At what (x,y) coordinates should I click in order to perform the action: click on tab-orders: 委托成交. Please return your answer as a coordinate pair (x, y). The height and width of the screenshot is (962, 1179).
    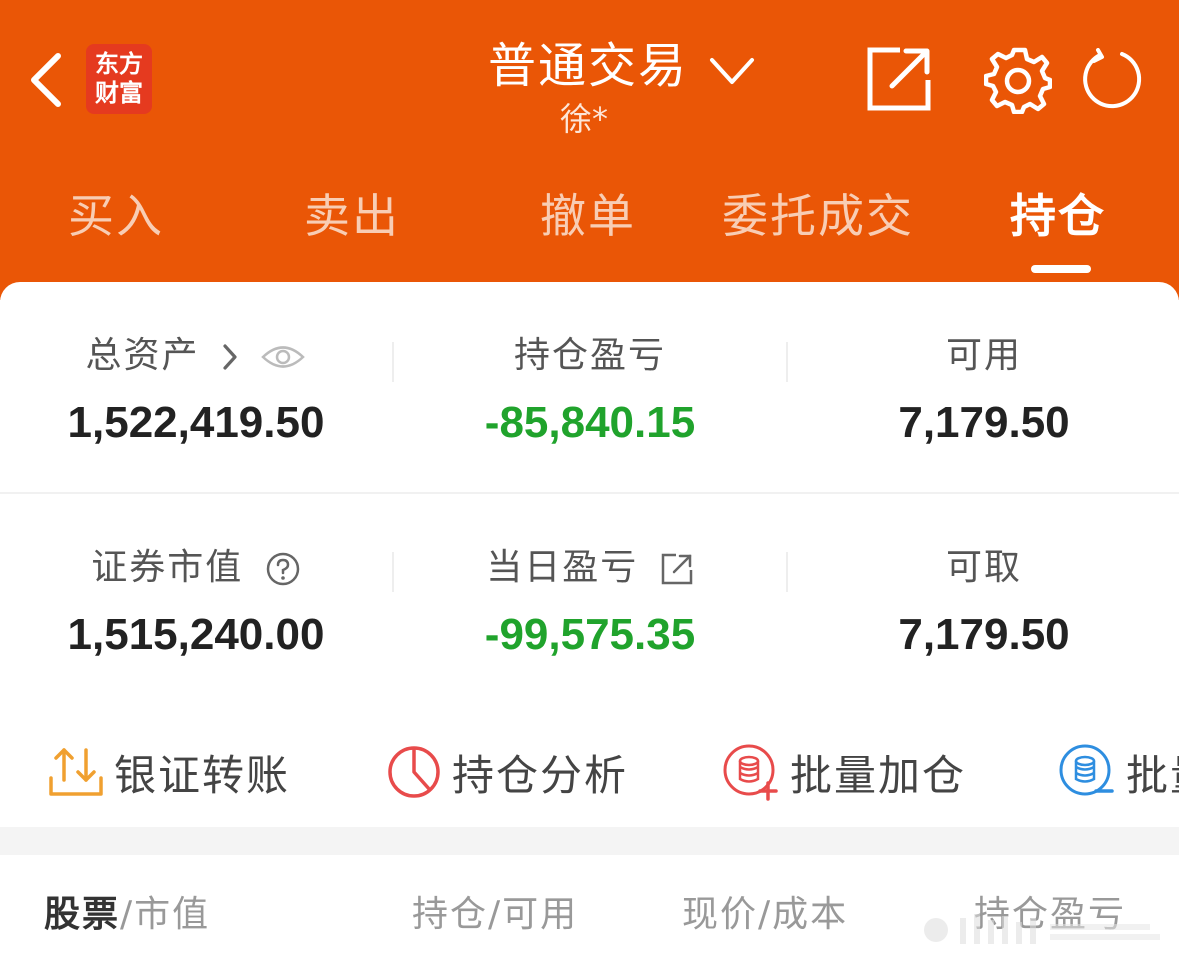
    Looking at the image, I should click on (818, 213).